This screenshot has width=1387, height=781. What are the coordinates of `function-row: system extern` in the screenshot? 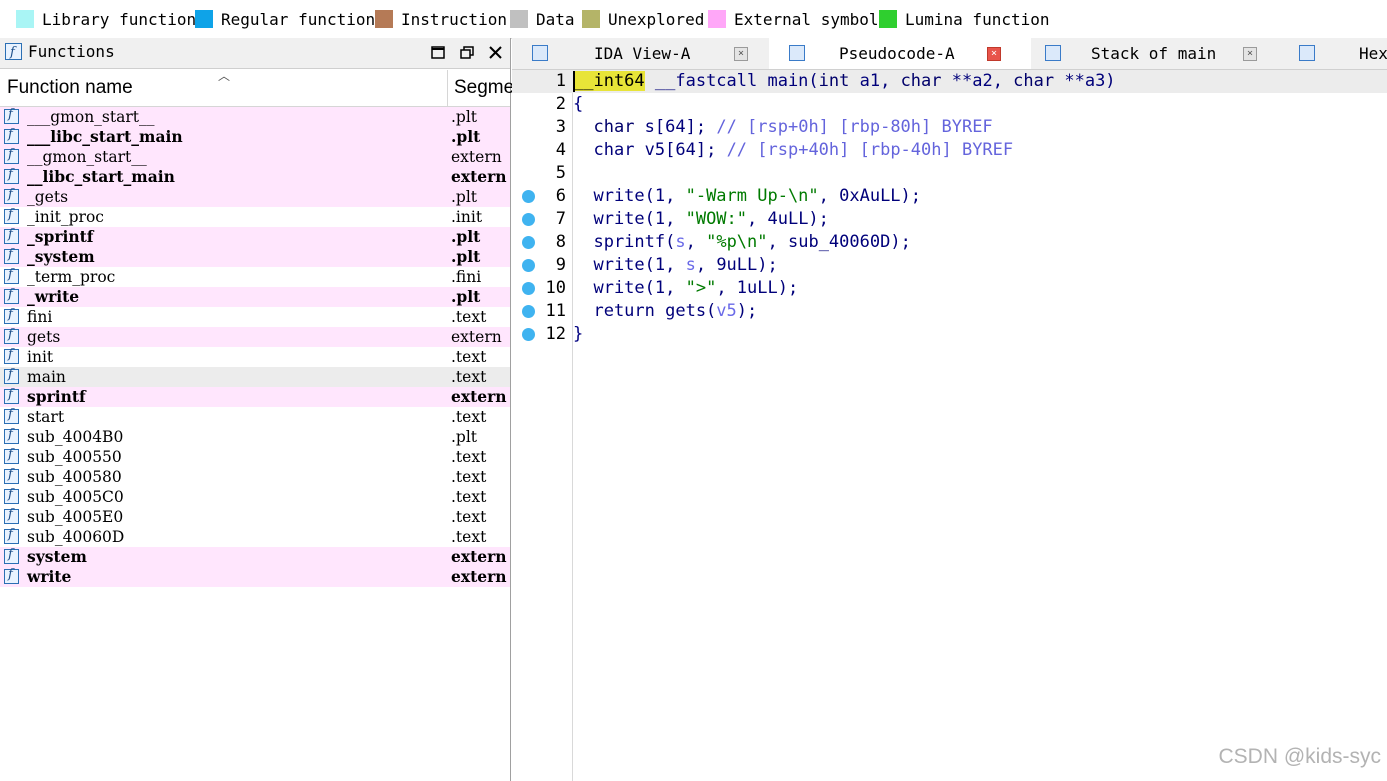 It's located at (255, 557).